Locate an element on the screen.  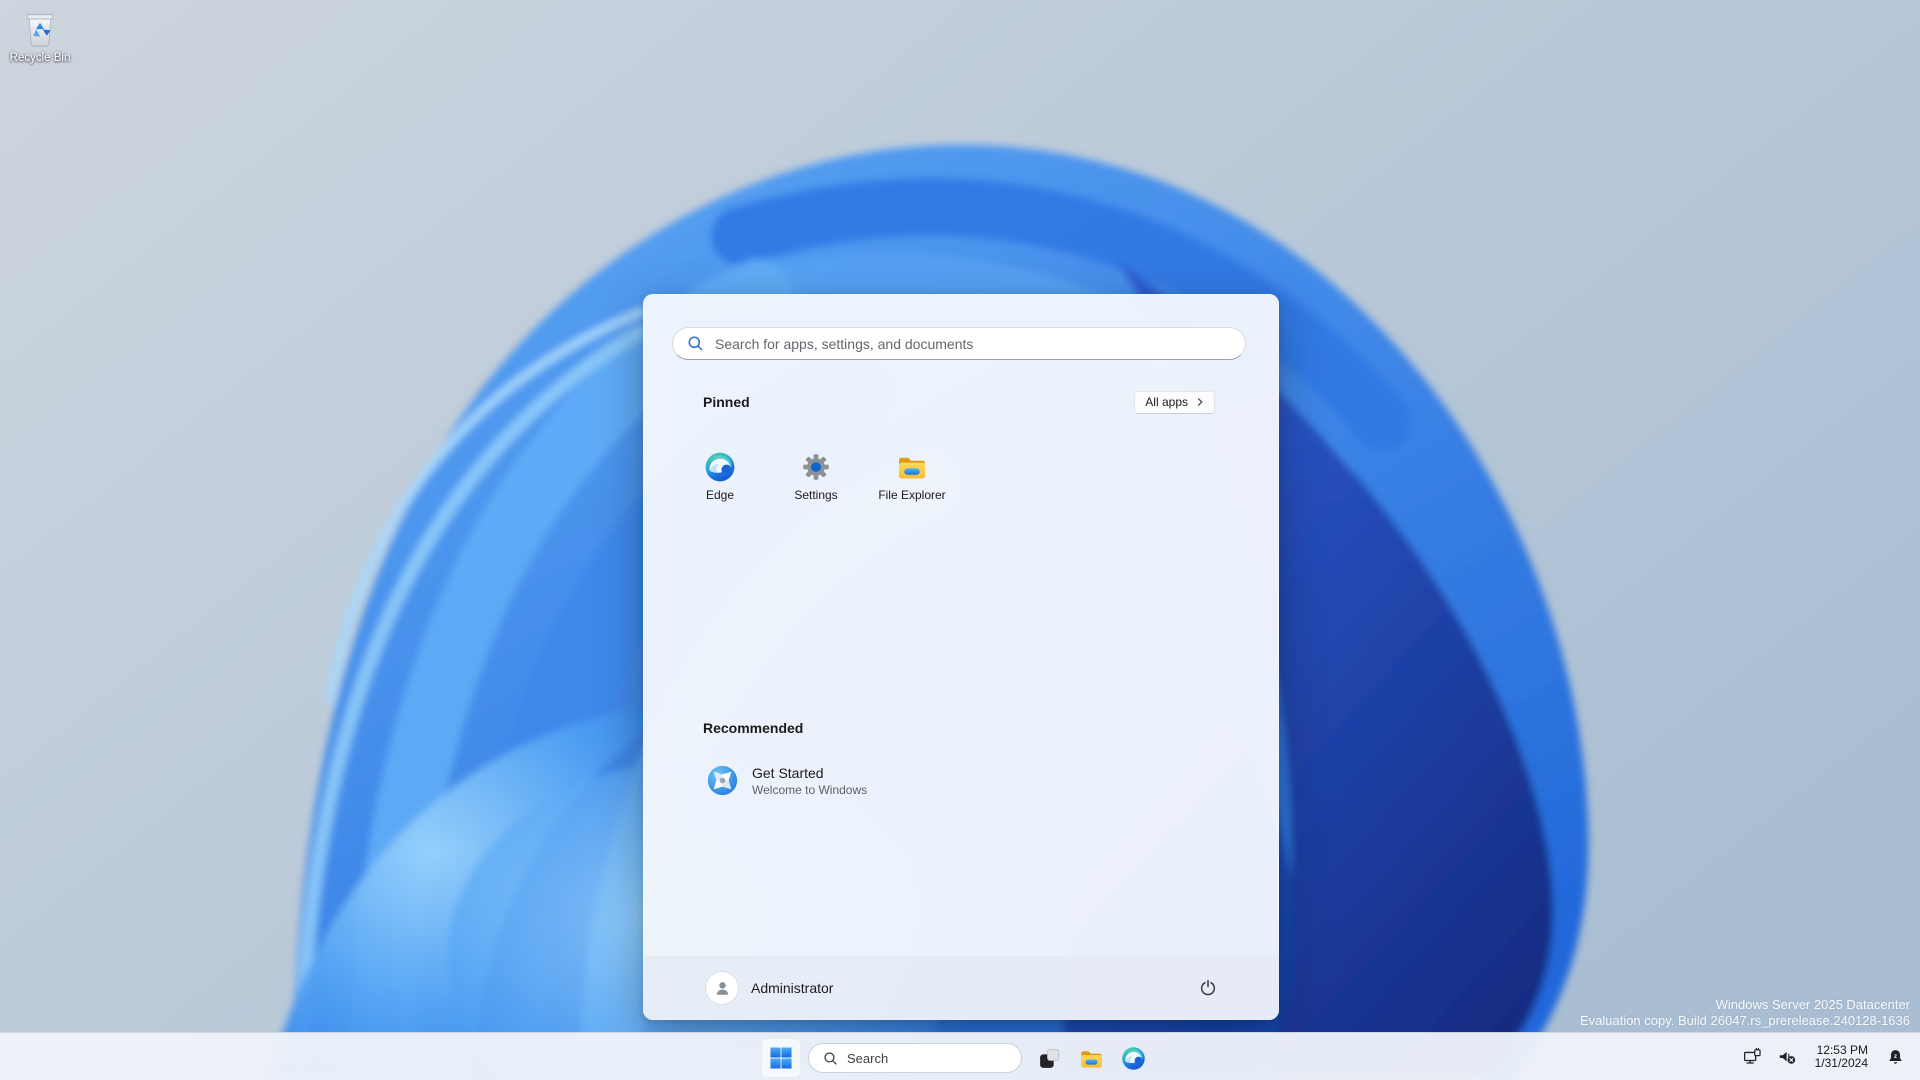
power-button is located at coordinates (1208, 988).